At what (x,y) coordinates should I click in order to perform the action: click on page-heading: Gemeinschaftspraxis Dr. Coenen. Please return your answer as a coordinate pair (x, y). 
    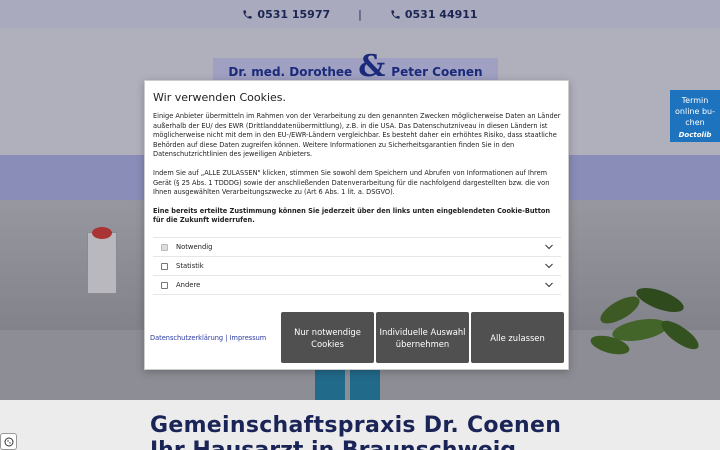
    Looking at the image, I should click on (356, 425).